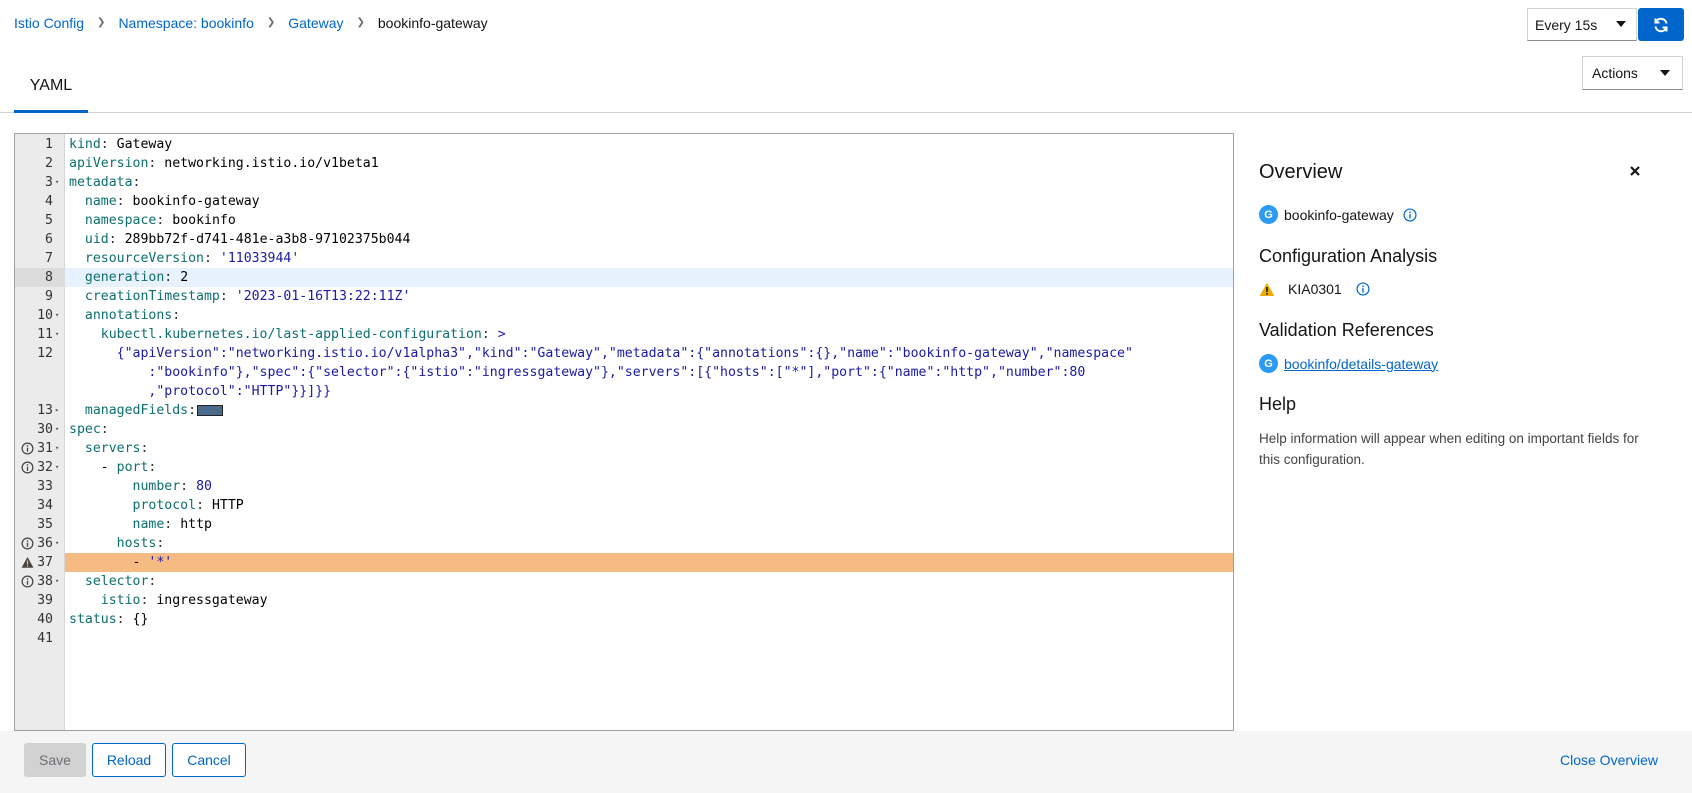 This screenshot has height=793, width=1692. Describe the element at coordinates (624, 581) in the screenshot. I see `code-line: 38 ▾ selector:` at that location.